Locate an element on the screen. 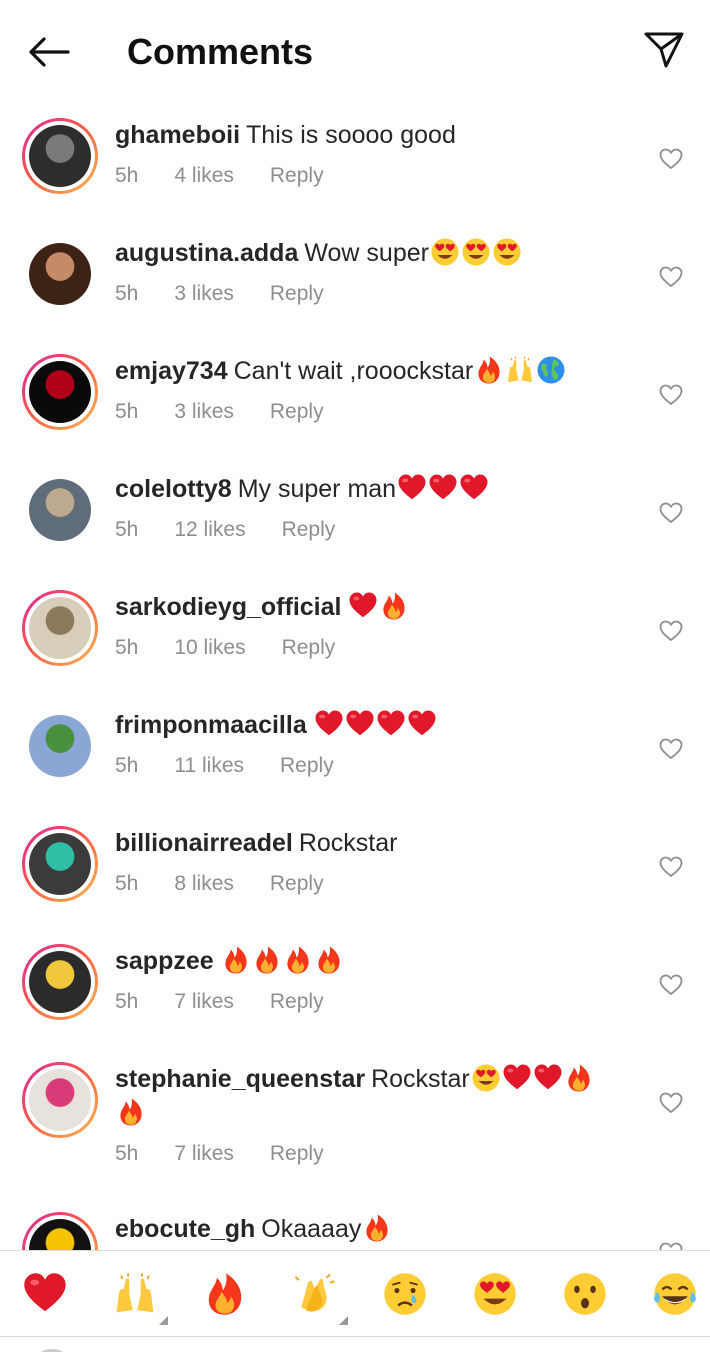  comment-likes: 11 likes is located at coordinates (209, 766).